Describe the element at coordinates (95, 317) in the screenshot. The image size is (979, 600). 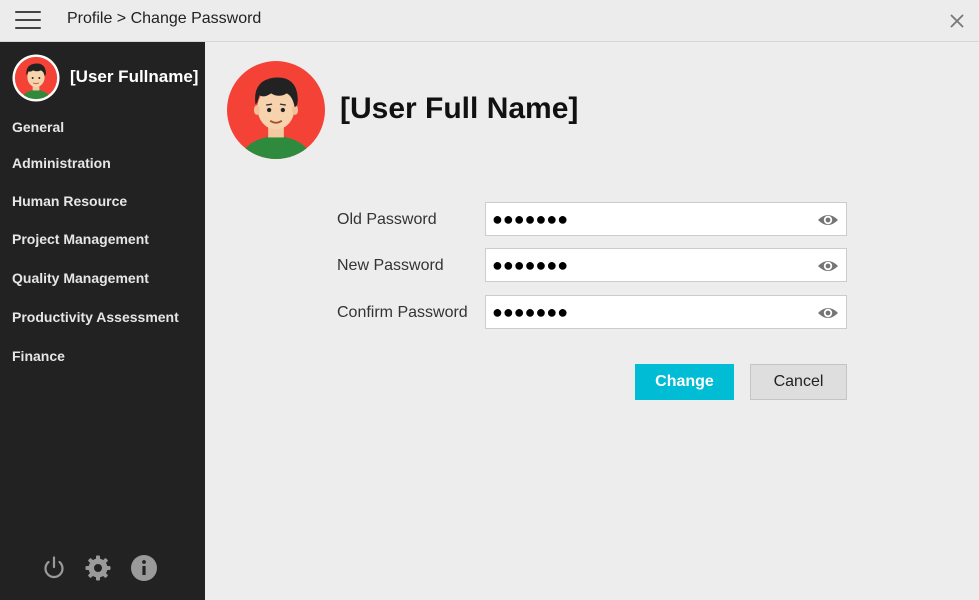
I see `sidebar-item-productivity-assessment: Productivity Assessment` at that location.